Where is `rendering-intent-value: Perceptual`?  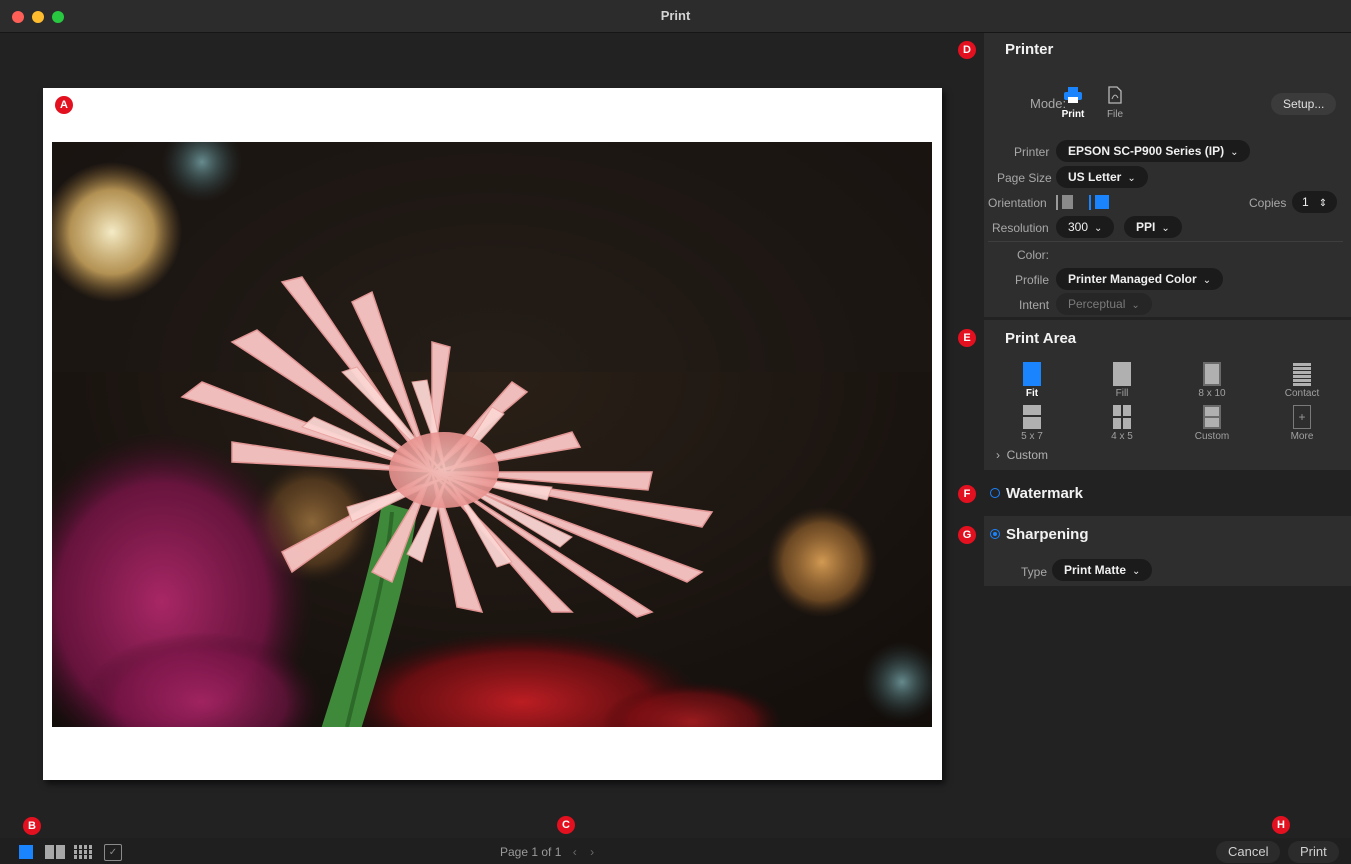
rendering-intent-value: Perceptual is located at coordinates (1097, 304).